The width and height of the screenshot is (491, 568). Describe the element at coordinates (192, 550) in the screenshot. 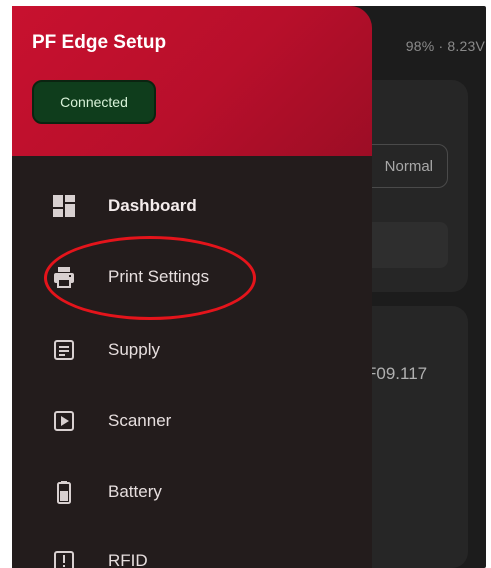

I see `nav-item-rfid: RFID` at that location.